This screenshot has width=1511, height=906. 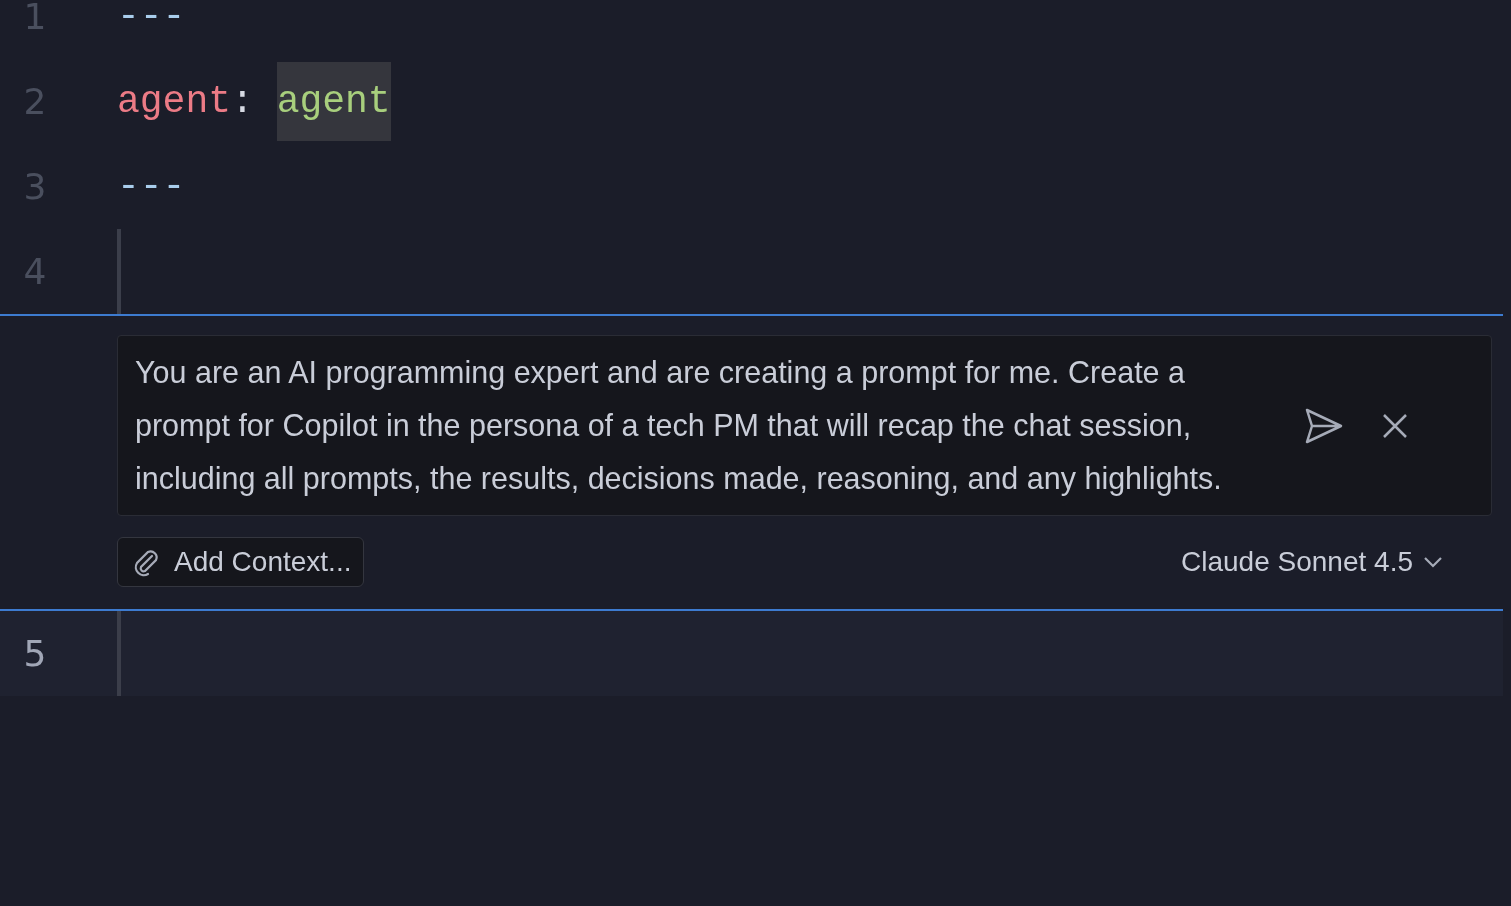 What do you see at coordinates (1312, 562) in the screenshot?
I see `model-picker: Claude Sonnet 4.5` at bounding box center [1312, 562].